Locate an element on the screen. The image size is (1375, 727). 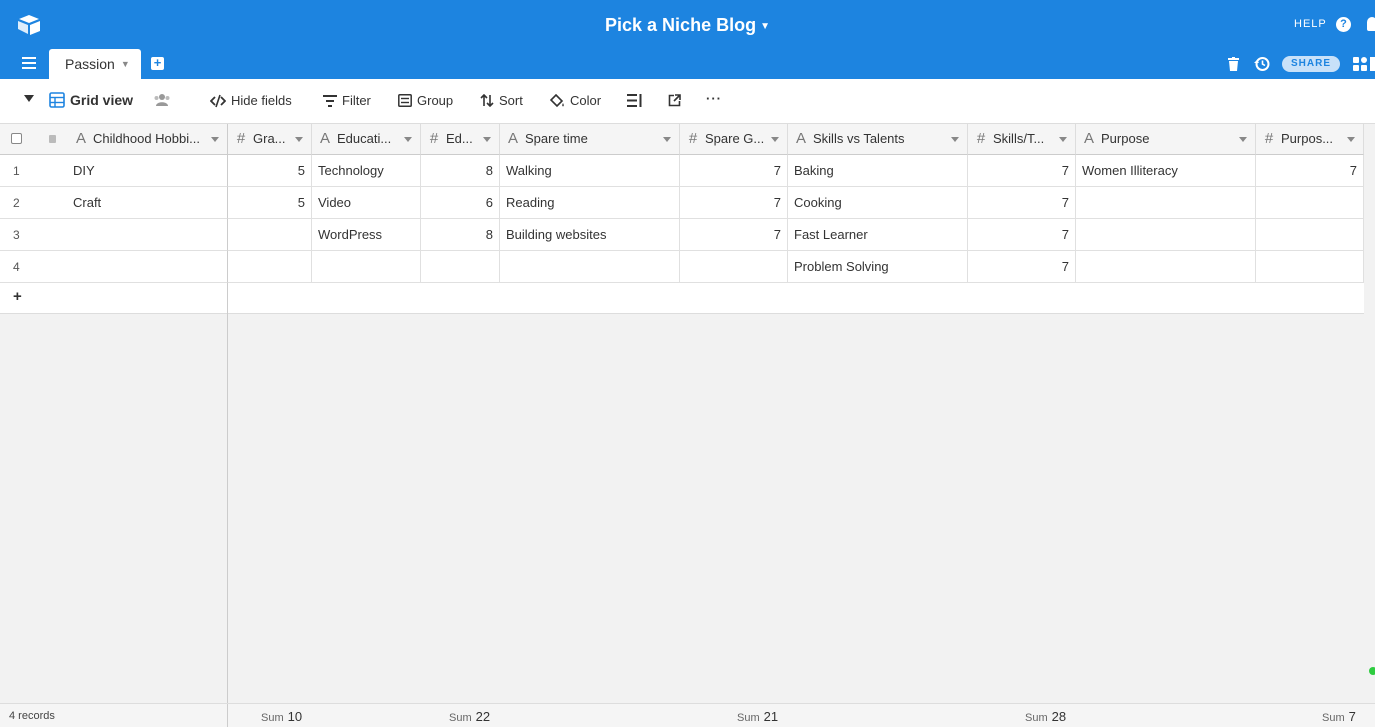
column-header-purpose: A Purpose is located at coordinates (1166, 139).